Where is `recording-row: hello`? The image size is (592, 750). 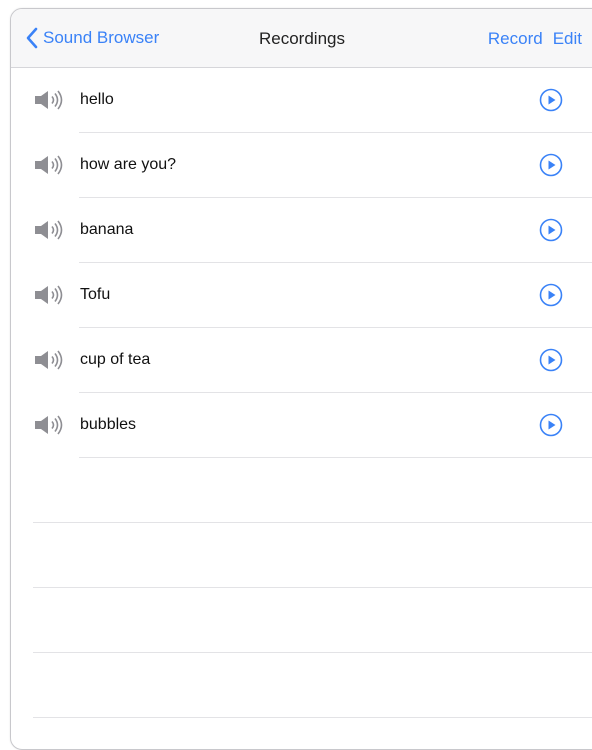 recording-row: hello is located at coordinates (301, 100).